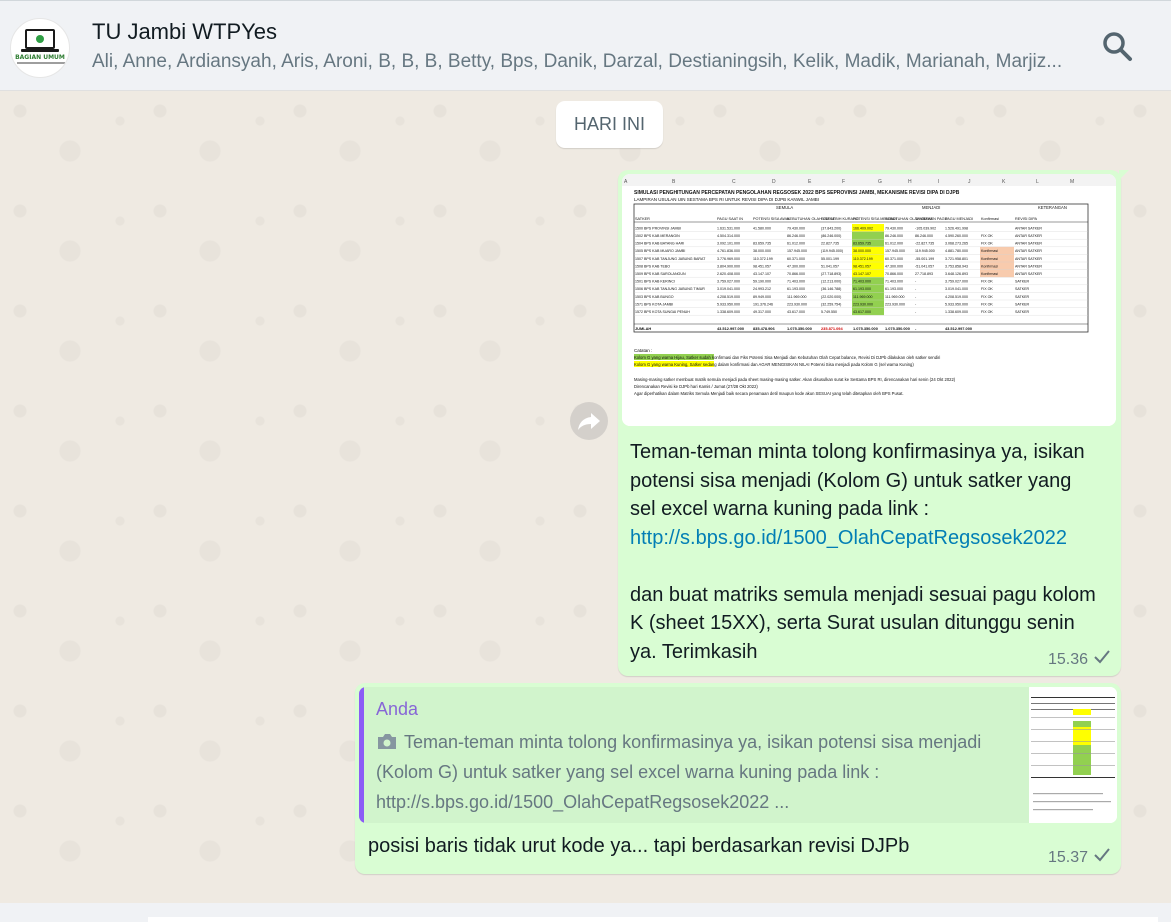 Image resolution: width=1171 pixels, height=922 pixels. I want to click on column-header: PAGU SAAT IN, so click(730, 219).